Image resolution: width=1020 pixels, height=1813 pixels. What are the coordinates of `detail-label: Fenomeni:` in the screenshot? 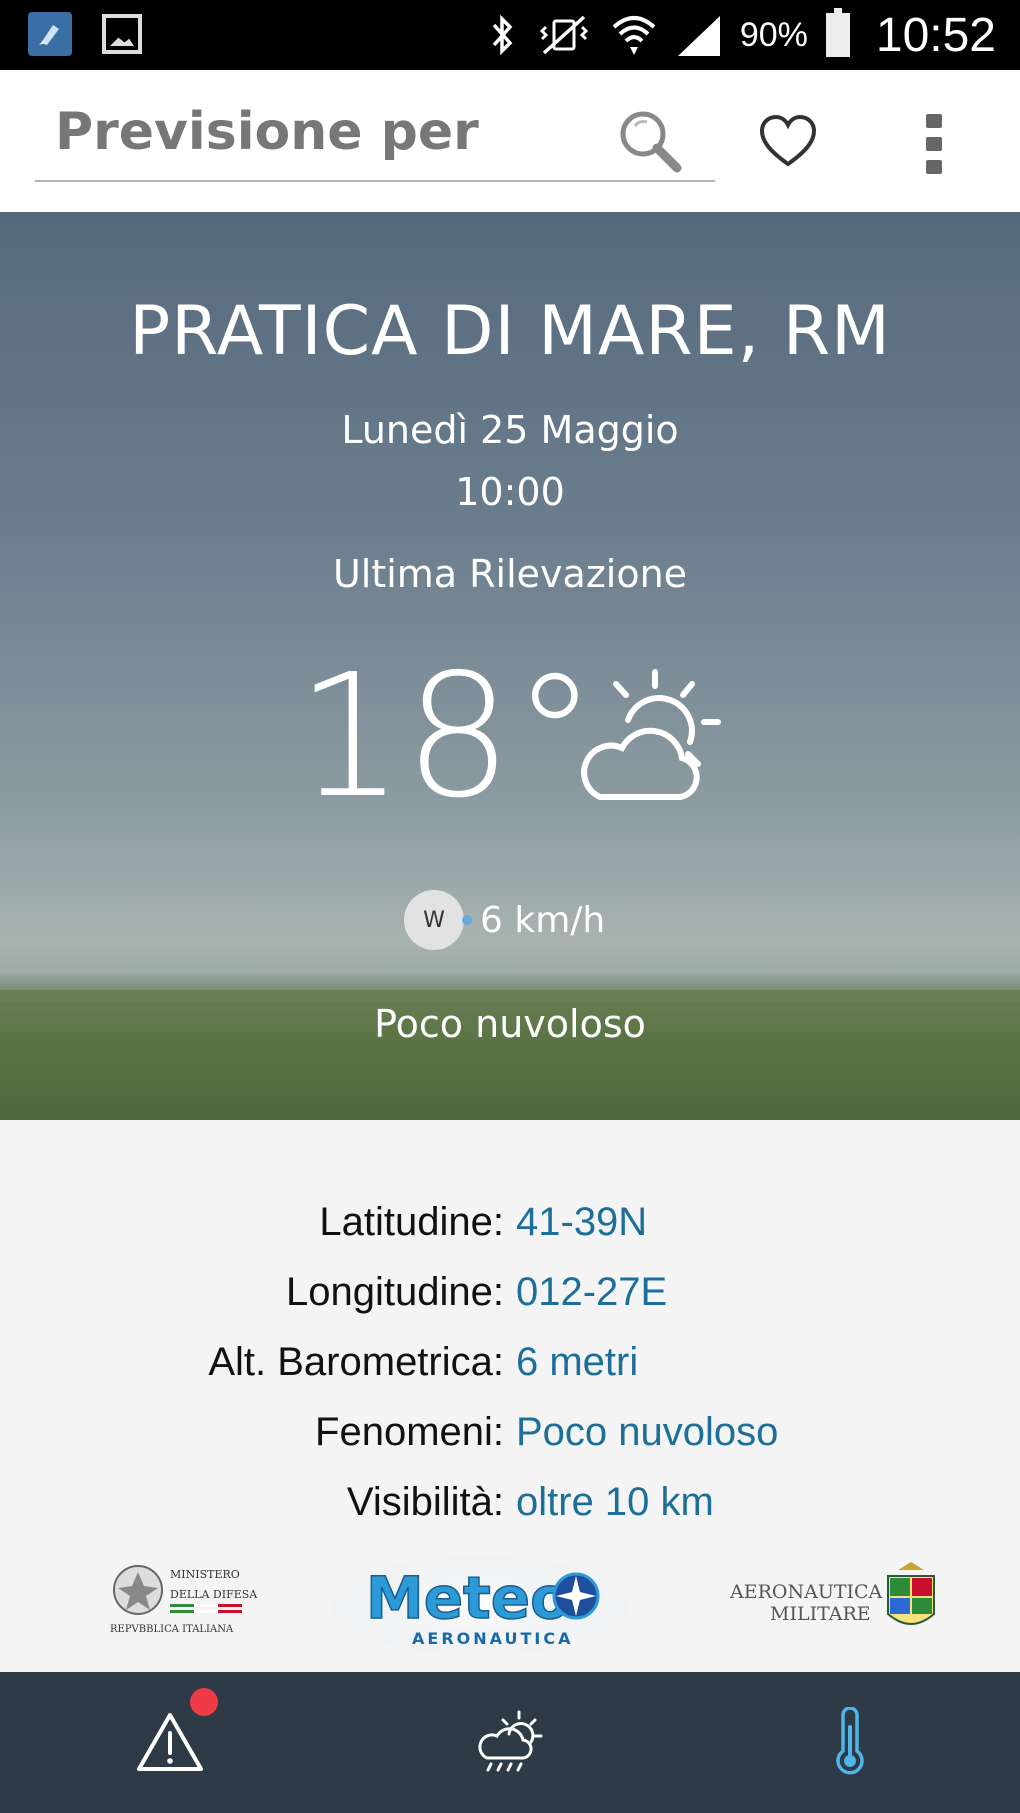 It's located at (409, 1432).